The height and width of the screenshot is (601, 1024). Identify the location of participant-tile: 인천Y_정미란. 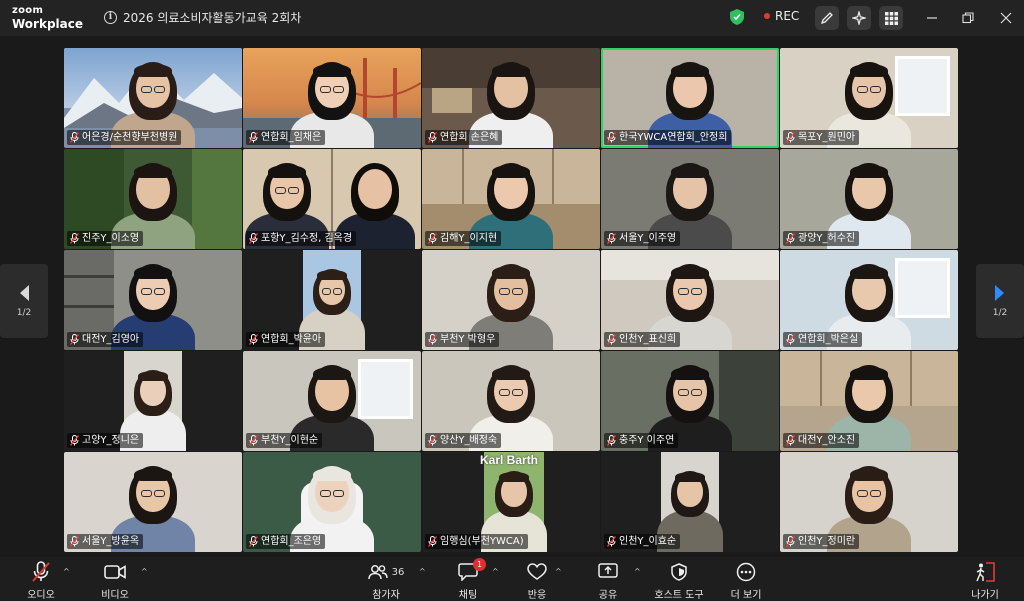
(869, 502).